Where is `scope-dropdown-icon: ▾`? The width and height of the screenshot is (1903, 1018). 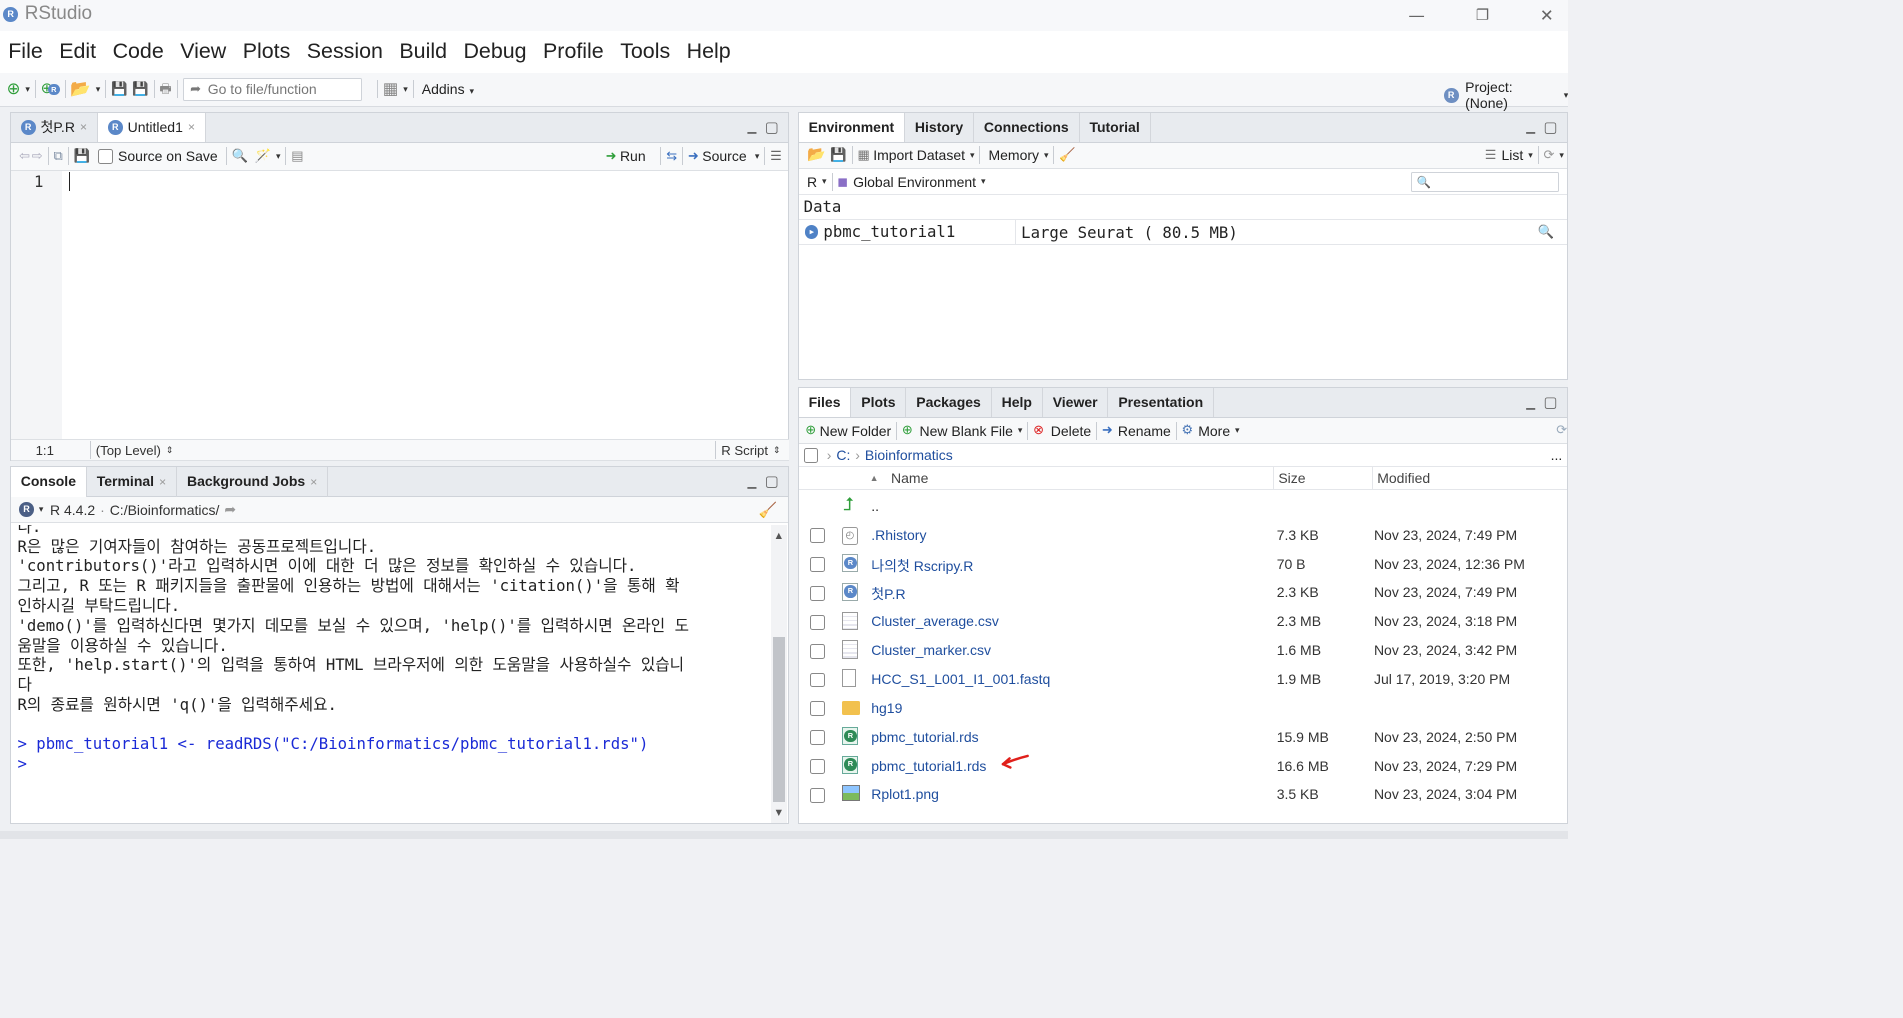
scope-dropdown-icon: ▾ is located at coordinates (983, 181).